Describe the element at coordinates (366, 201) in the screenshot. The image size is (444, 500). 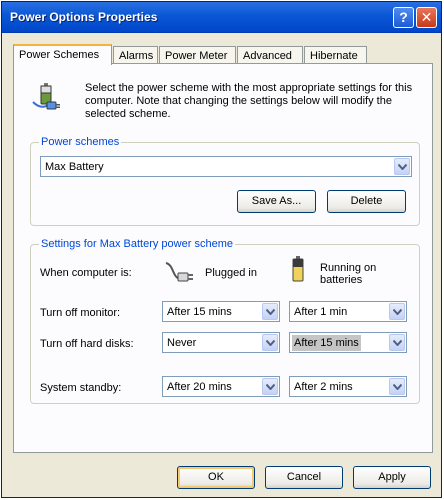
I see `delete-button: Delete` at that location.